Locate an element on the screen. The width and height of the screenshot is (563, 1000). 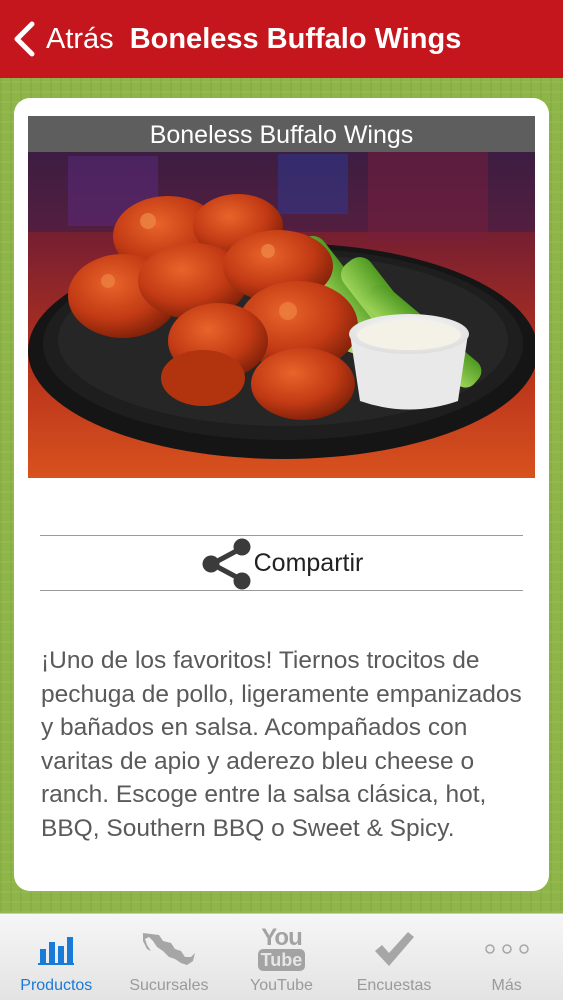
mexico-map-icon is located at coordinates (168, 949).